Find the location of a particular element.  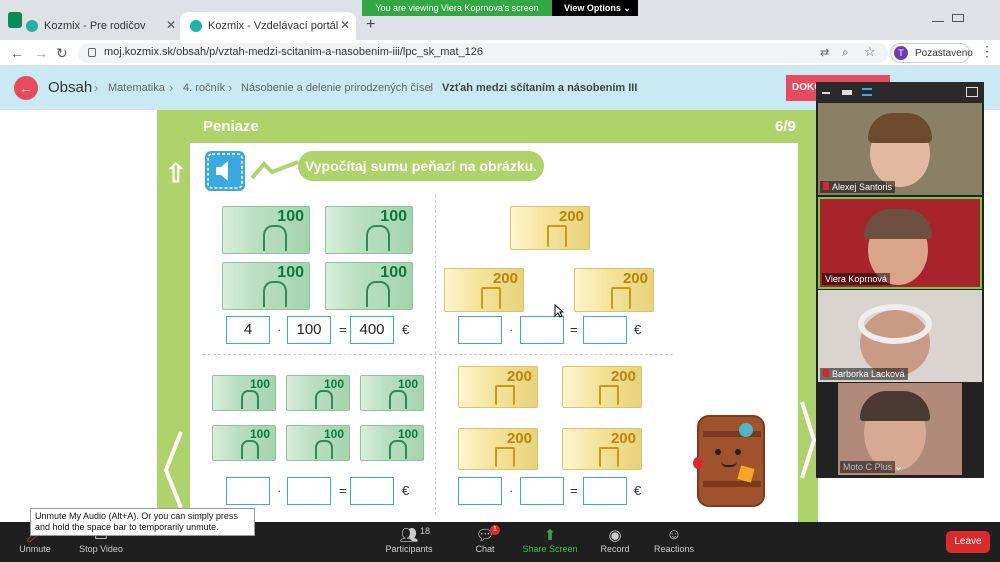

breadcrumb-nasobenie: Násobenie a delenie prirodzených čísel is located at coordinates (337, 88).